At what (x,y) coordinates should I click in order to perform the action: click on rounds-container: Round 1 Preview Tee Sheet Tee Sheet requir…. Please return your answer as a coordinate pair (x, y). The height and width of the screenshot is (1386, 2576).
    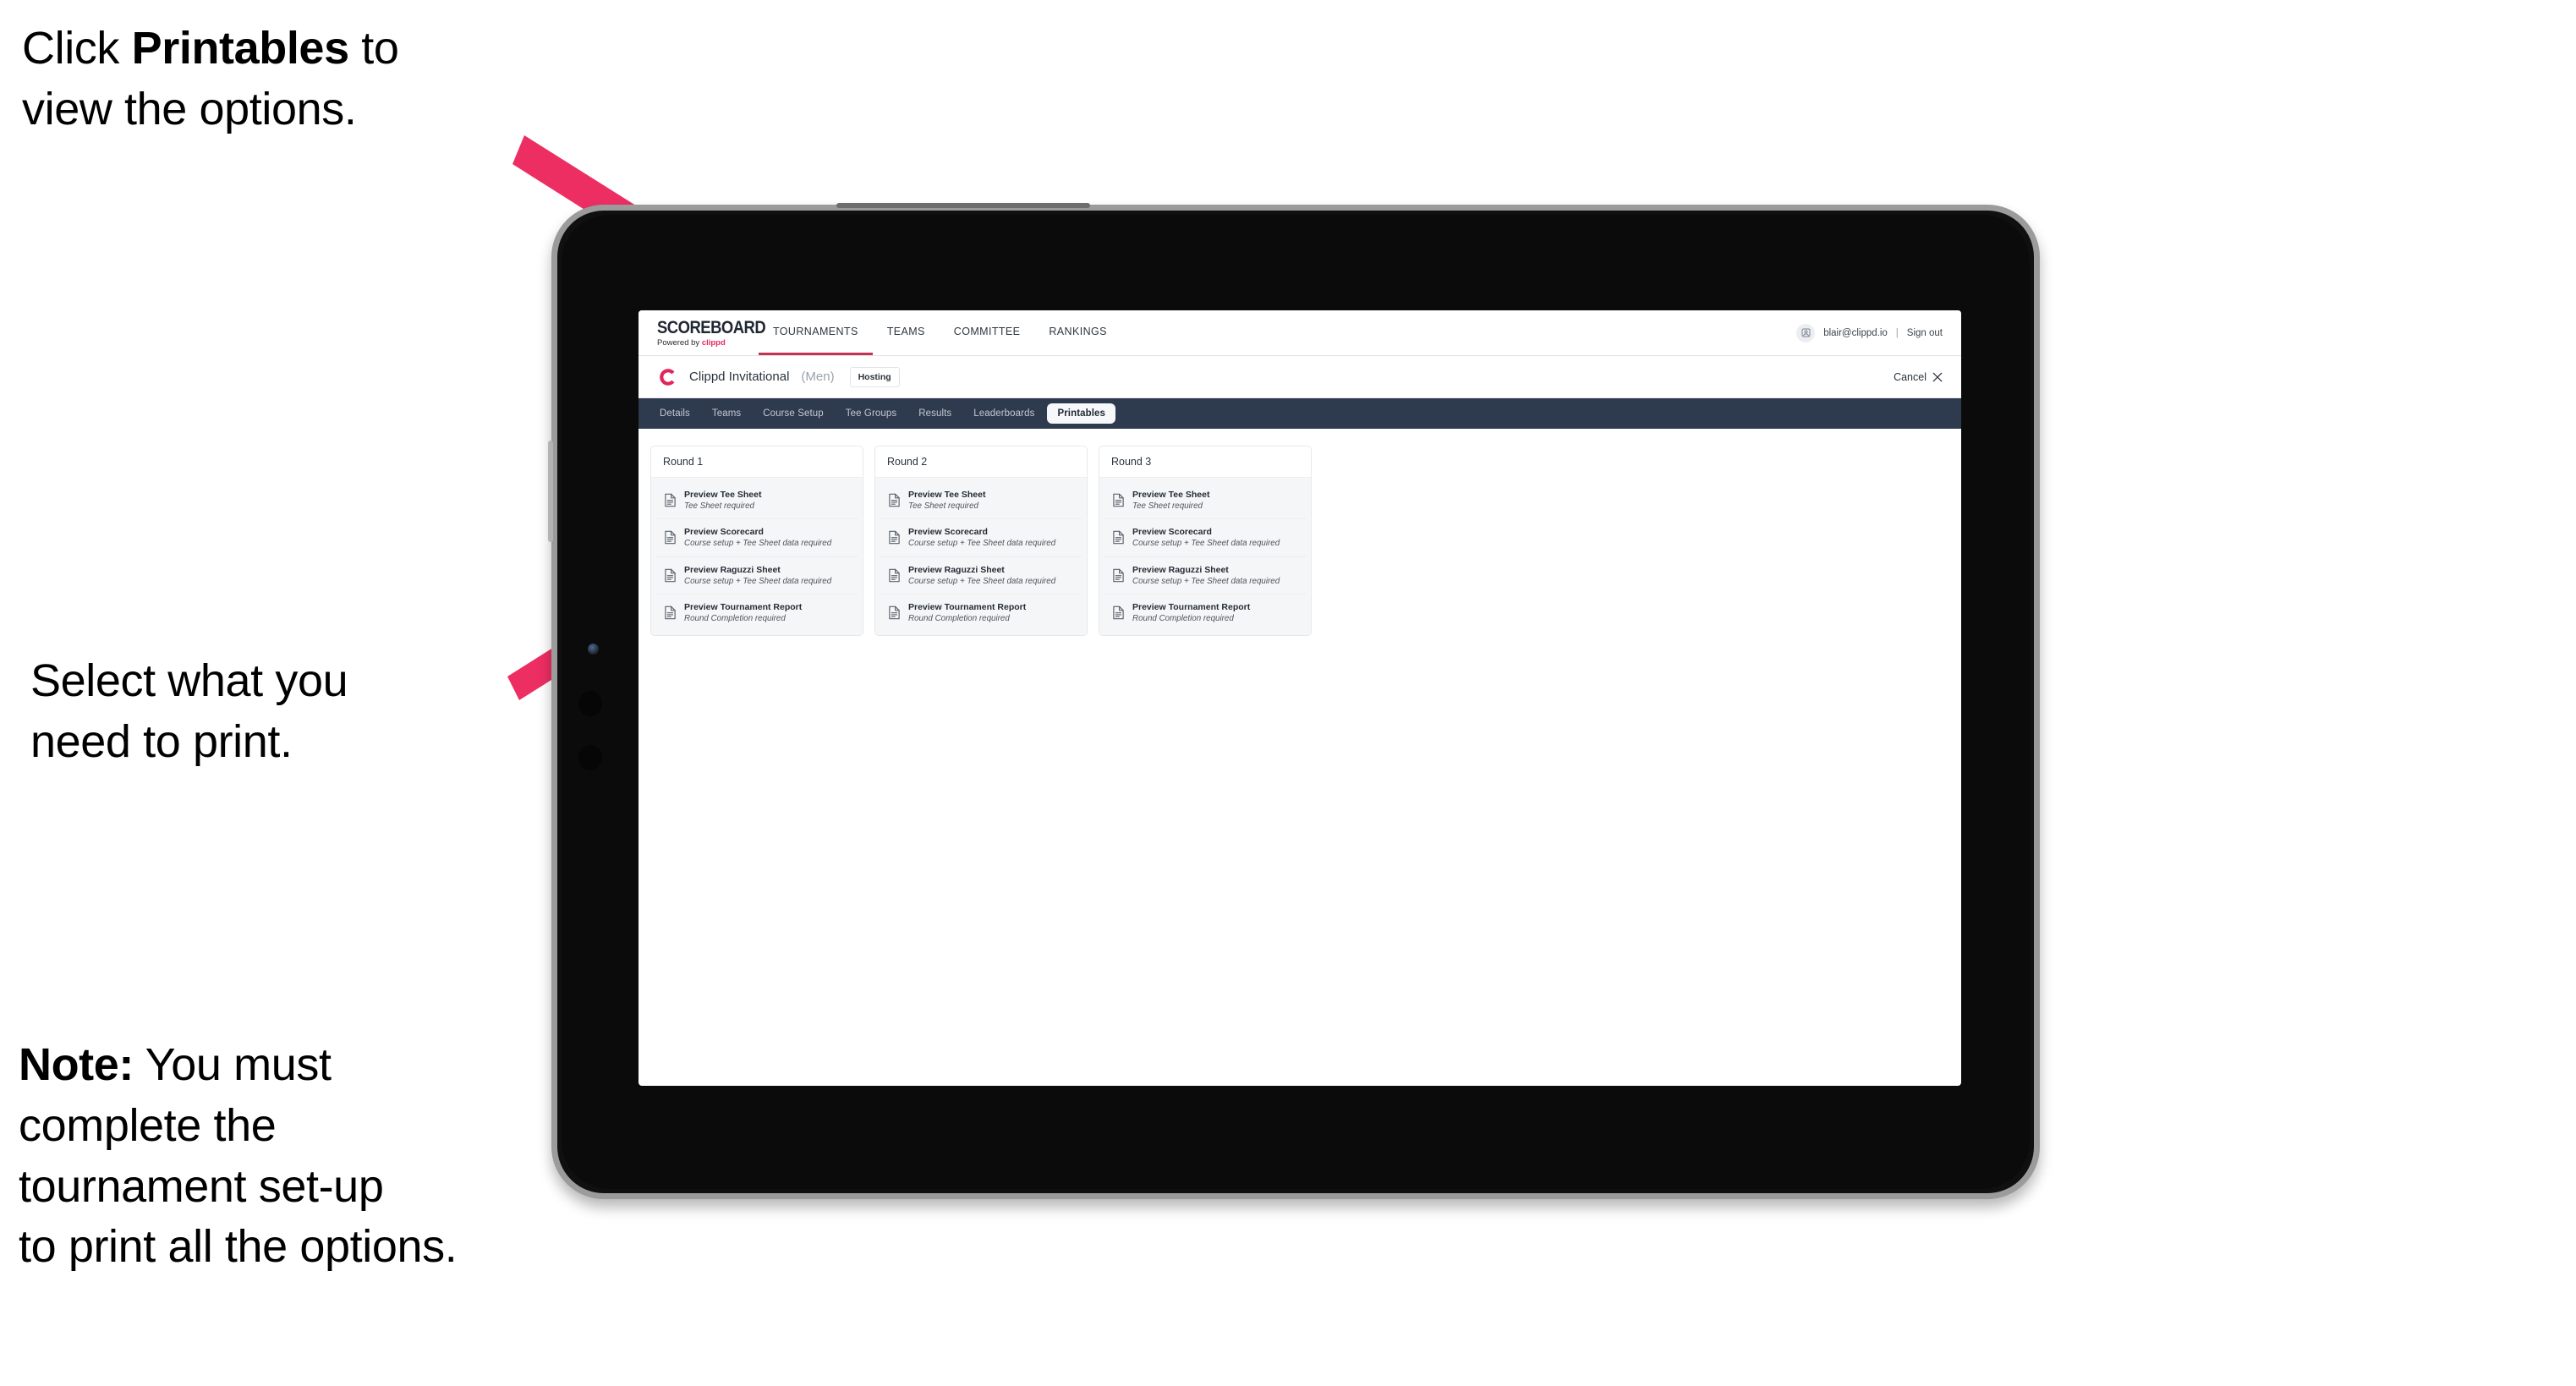
    Looking at the image, I should click on (1300, 533).